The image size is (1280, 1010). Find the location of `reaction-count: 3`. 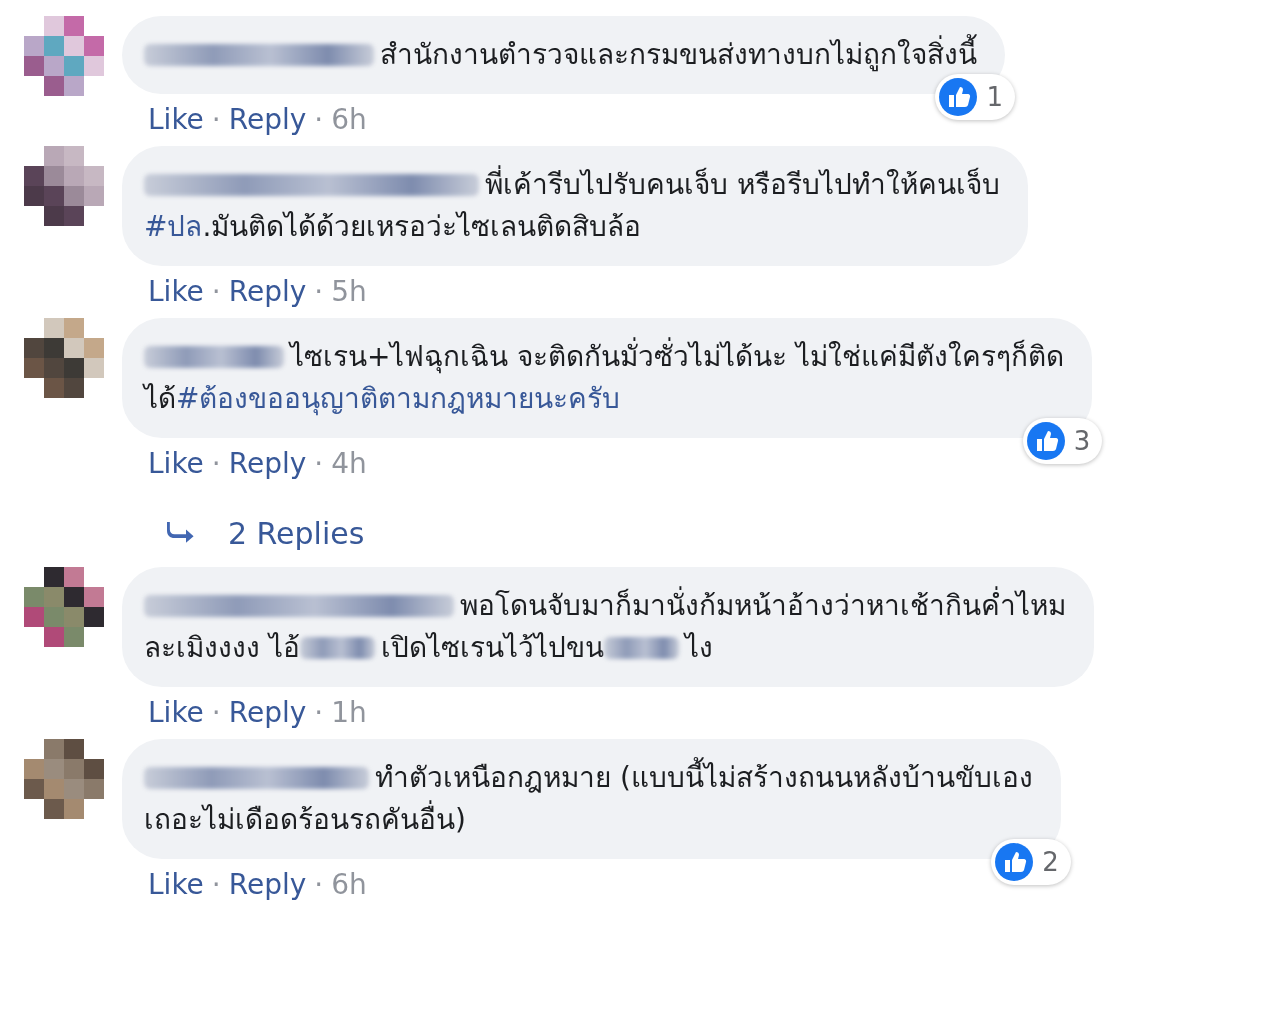

reaction-count: 3 is located at coordinates (1082, 441).